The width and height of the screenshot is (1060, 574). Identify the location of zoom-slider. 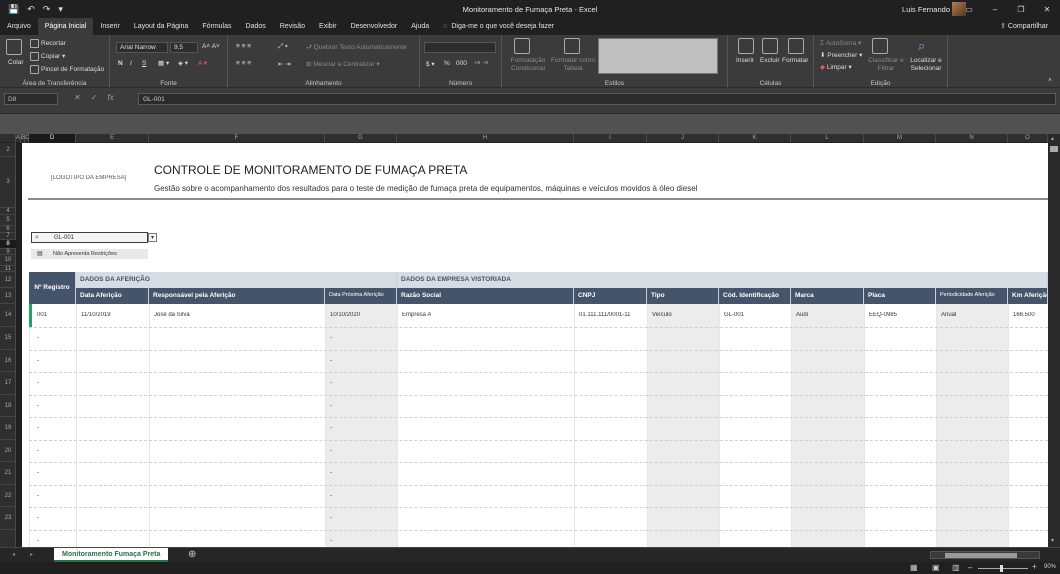
(1003, 568).